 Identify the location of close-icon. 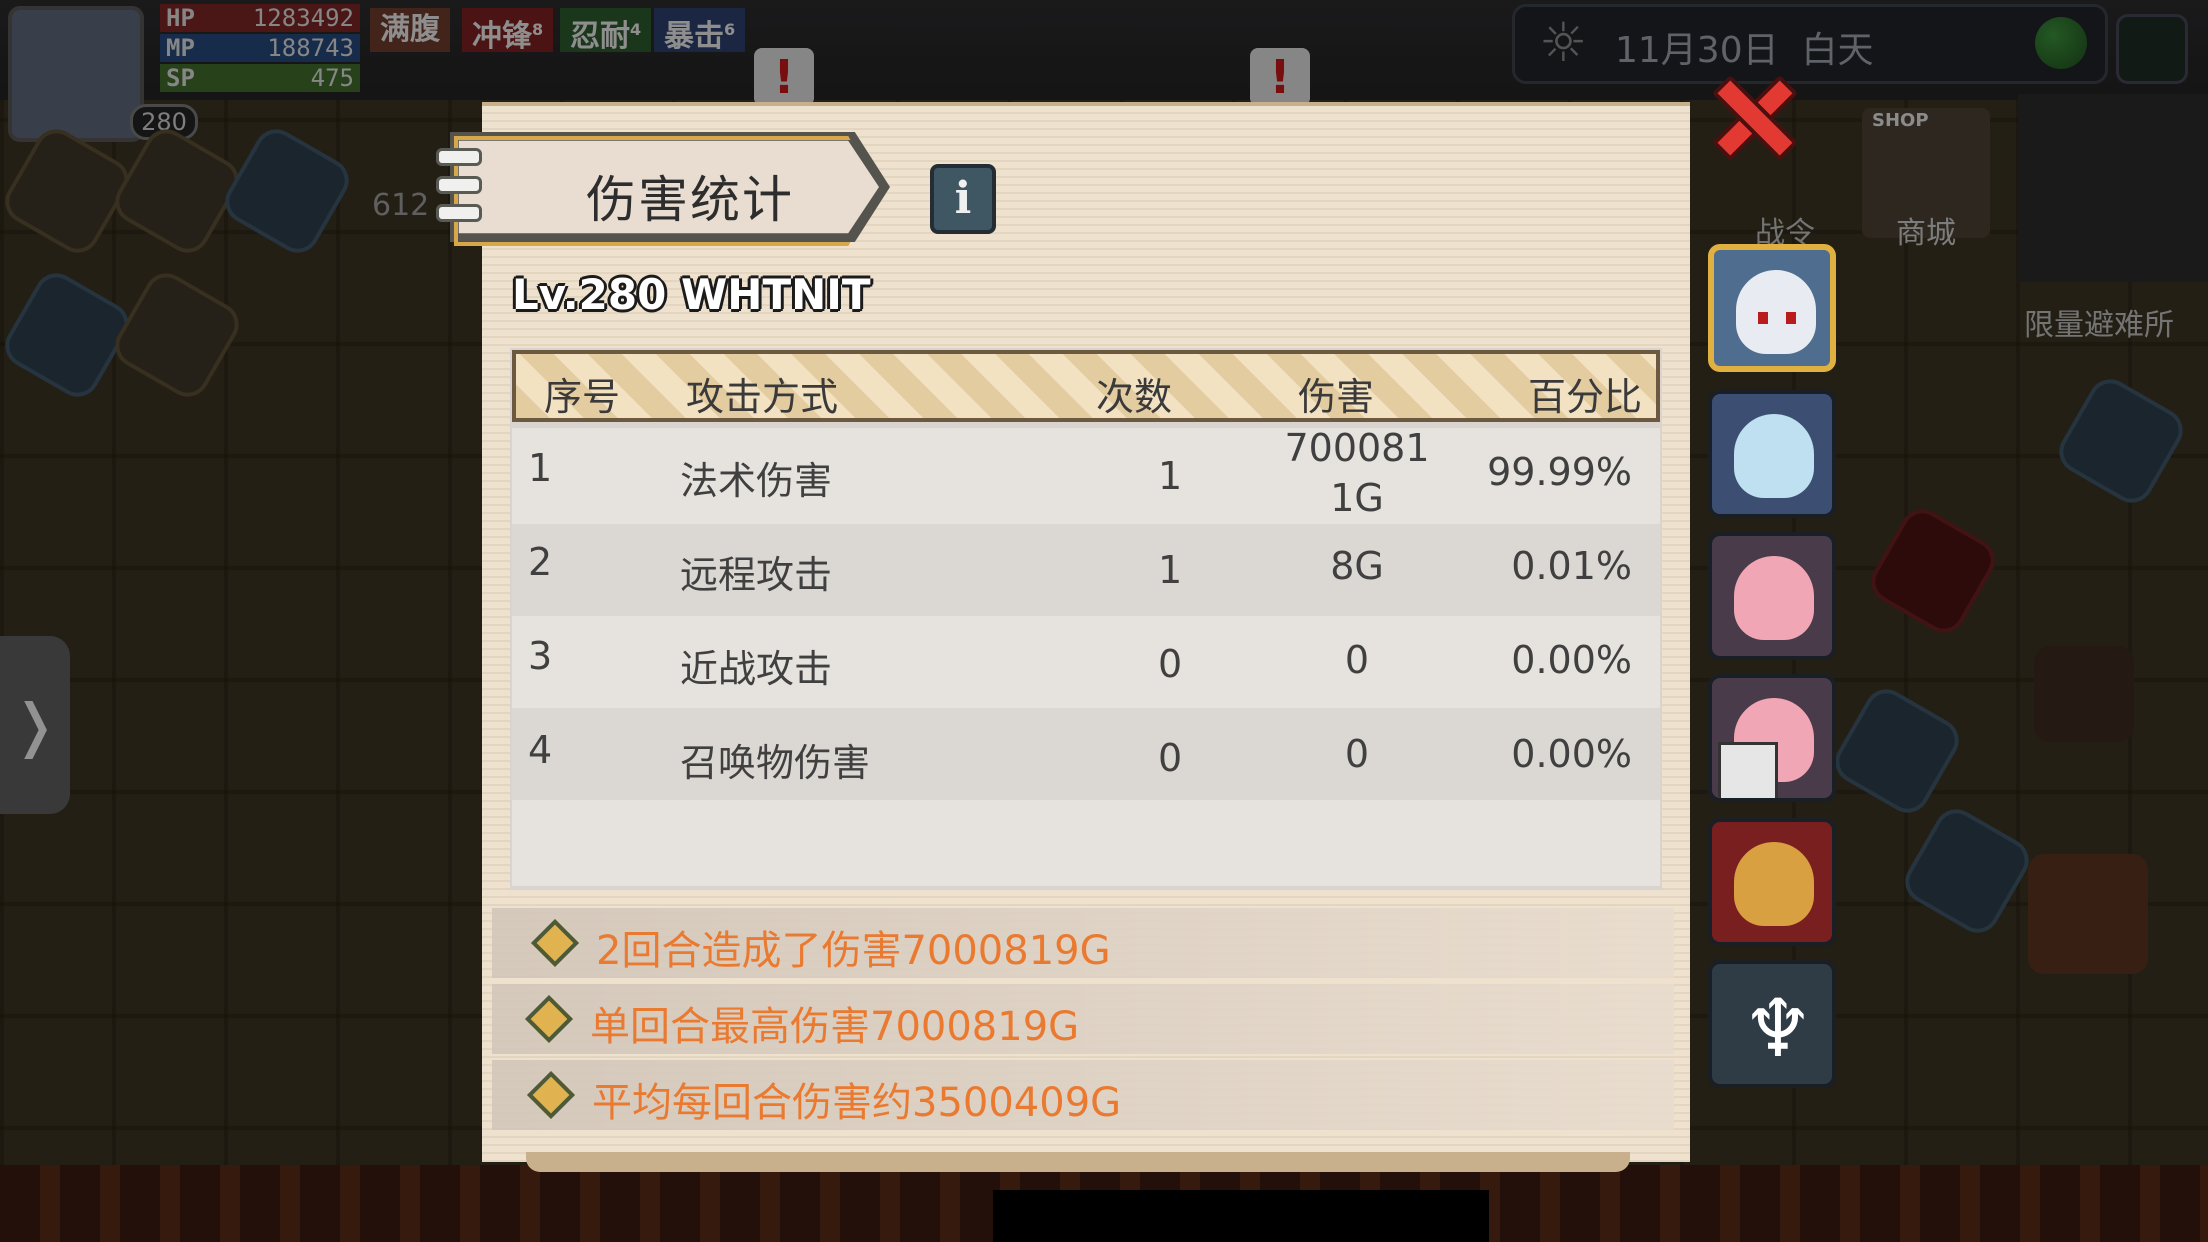
(1750, 114).